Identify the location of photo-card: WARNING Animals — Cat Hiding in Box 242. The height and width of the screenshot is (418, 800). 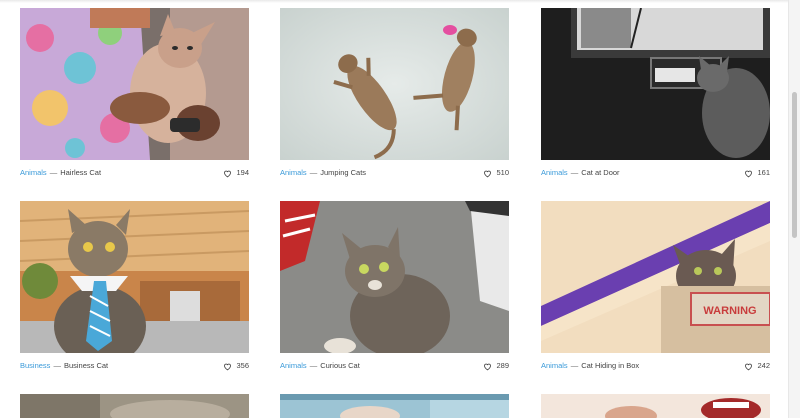
(655, 285).